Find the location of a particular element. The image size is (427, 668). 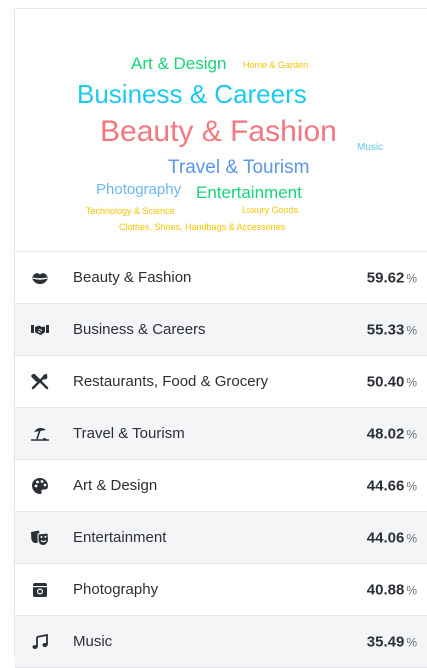

cloud-word-travel-tourism: Travel & Tourism is located at coordinates (239, 167).